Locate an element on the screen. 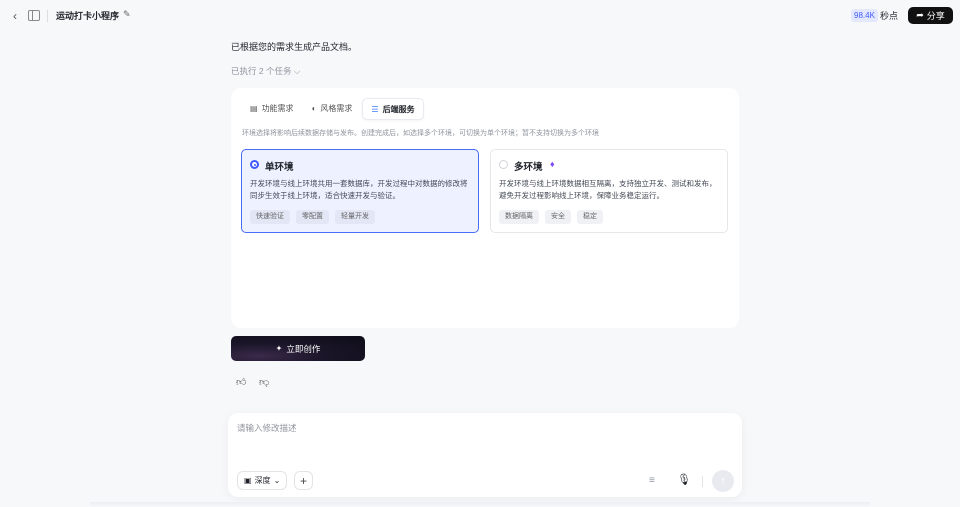 The width and height of the screenshot is (960, 507). executed-tasks-toggle: 已执行 2 个任务 ⌵ is located at coordinates (265, 71).